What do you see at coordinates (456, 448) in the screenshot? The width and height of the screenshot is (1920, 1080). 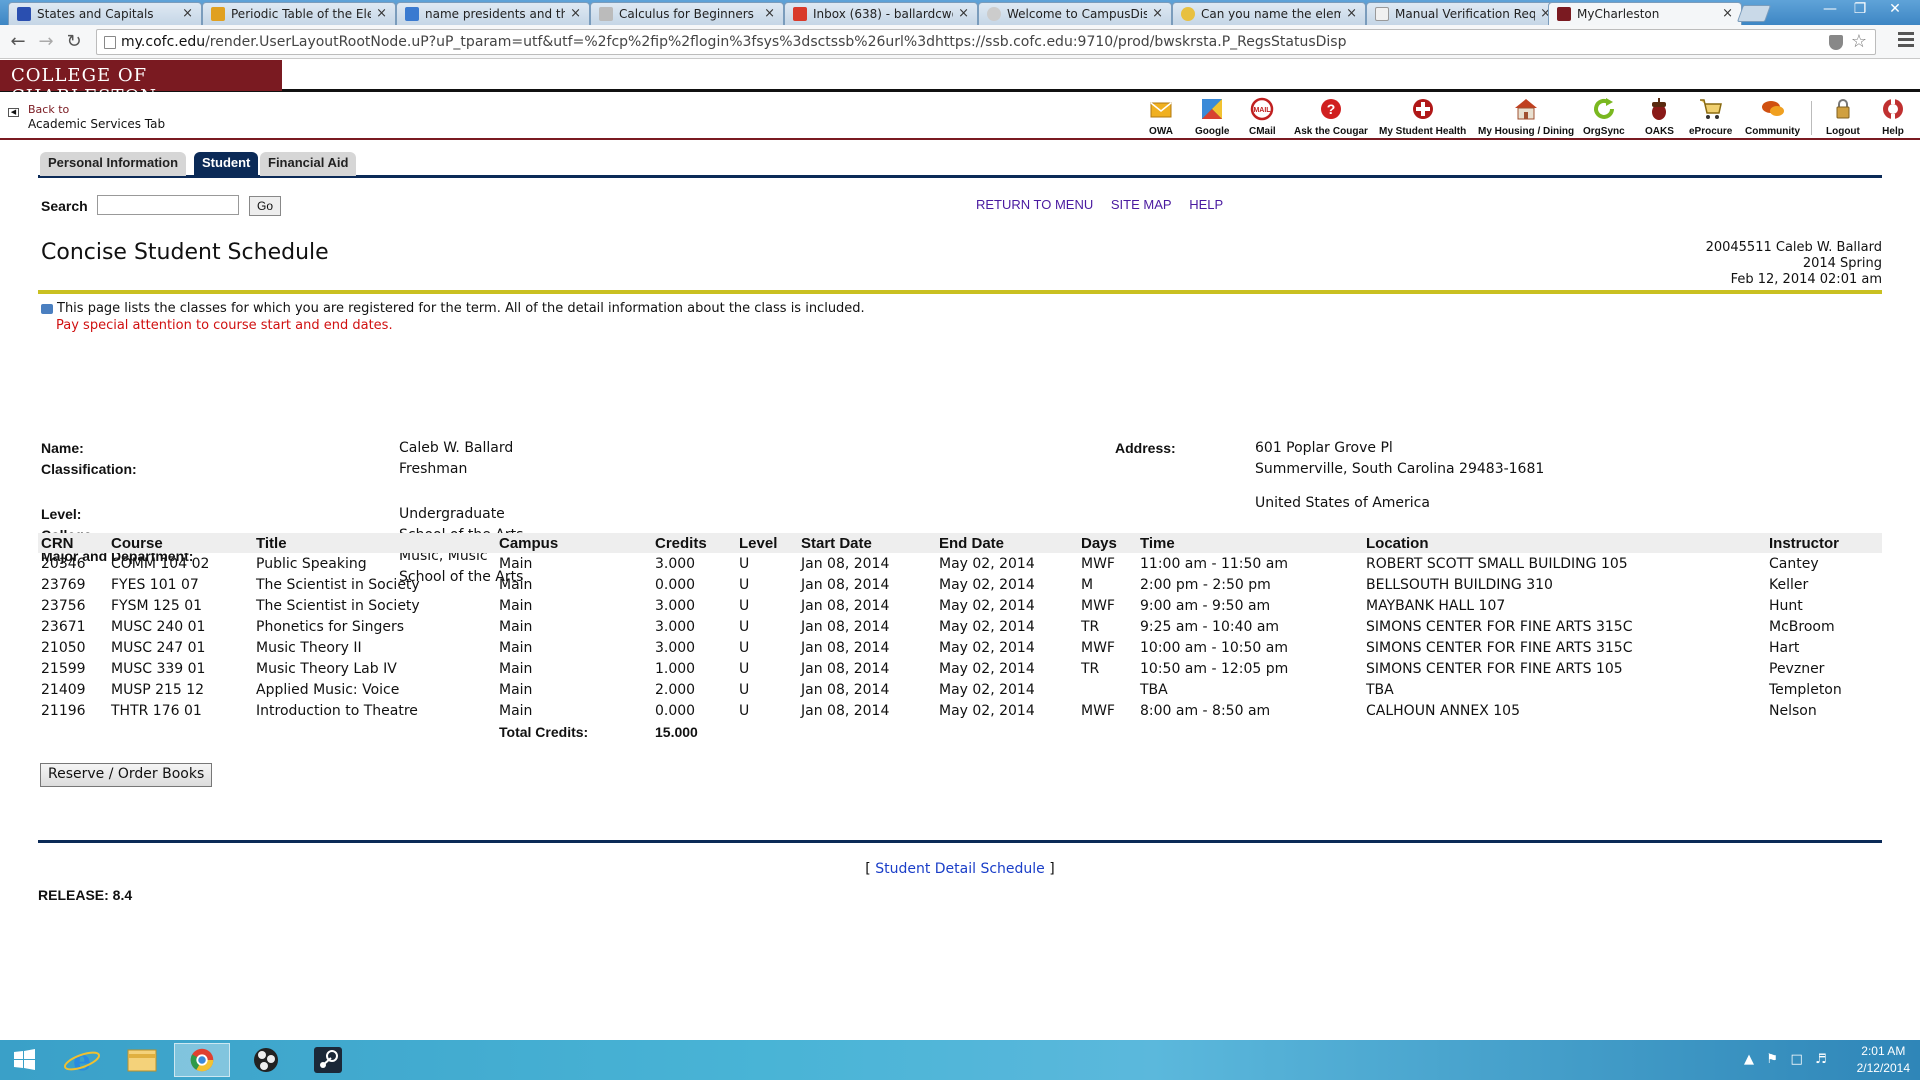 I see `name-value: Caleb W. Ballard` at bounding box center [456, 448].